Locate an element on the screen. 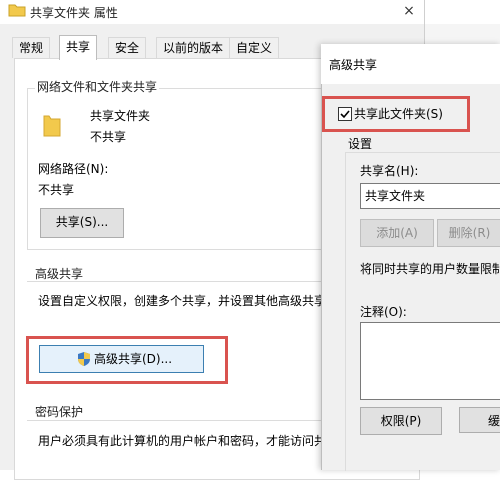  advanced-button-highlight is located at coordinates (127, 360).